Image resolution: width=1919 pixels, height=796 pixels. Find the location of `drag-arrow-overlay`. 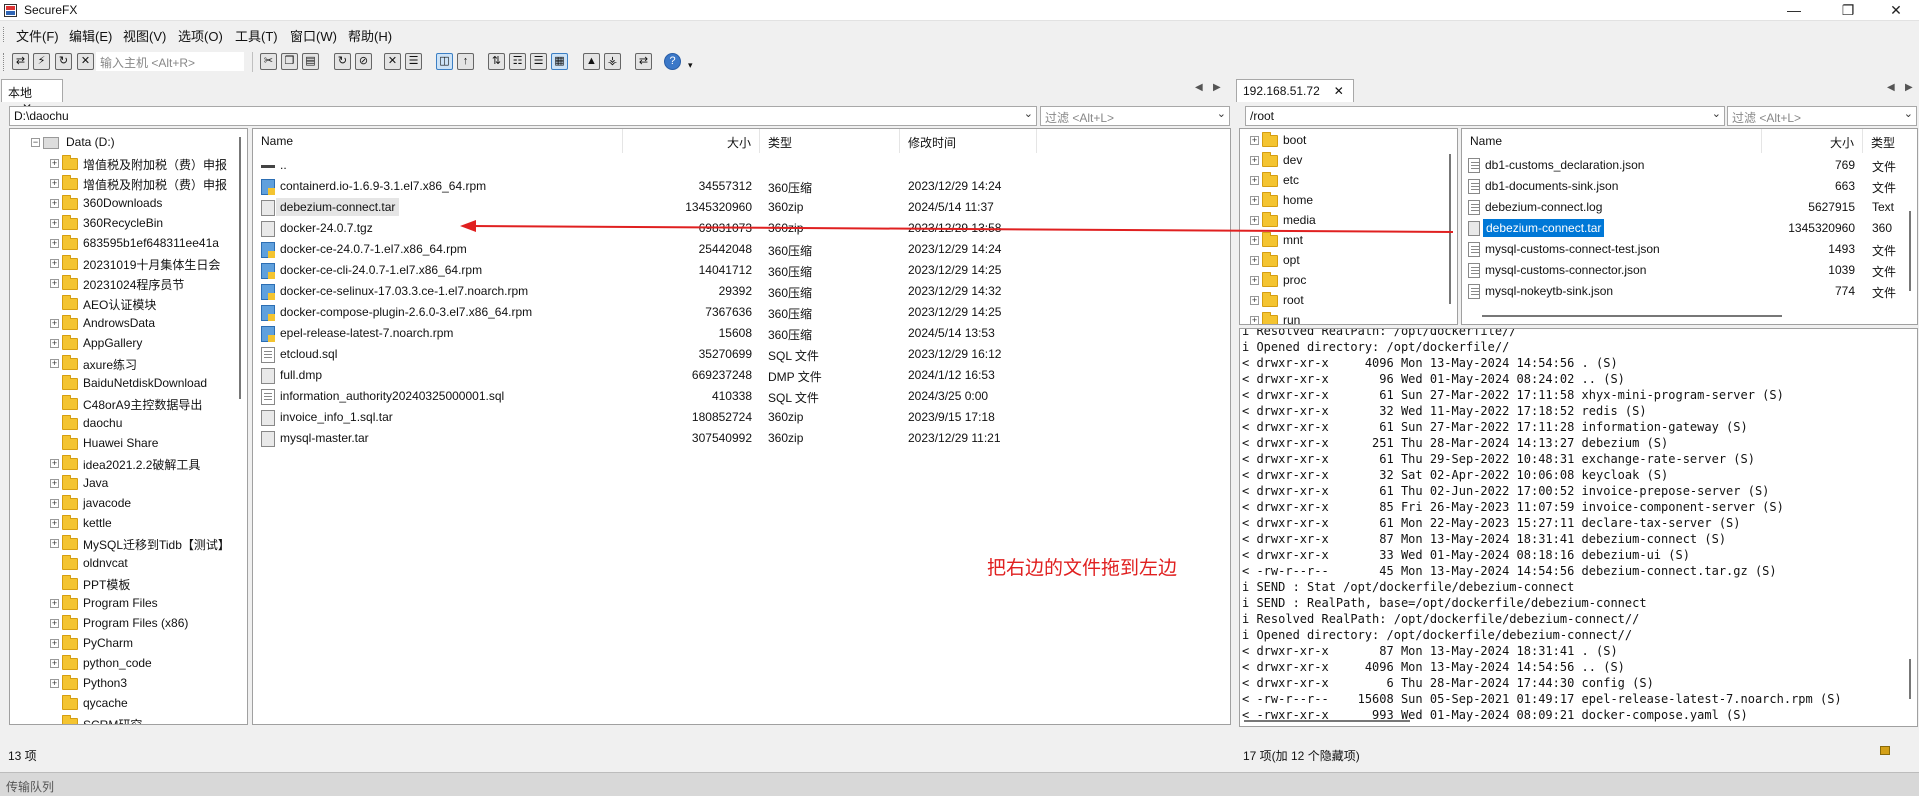

drag-arrow-overlay is located at coordinates (957, 226).